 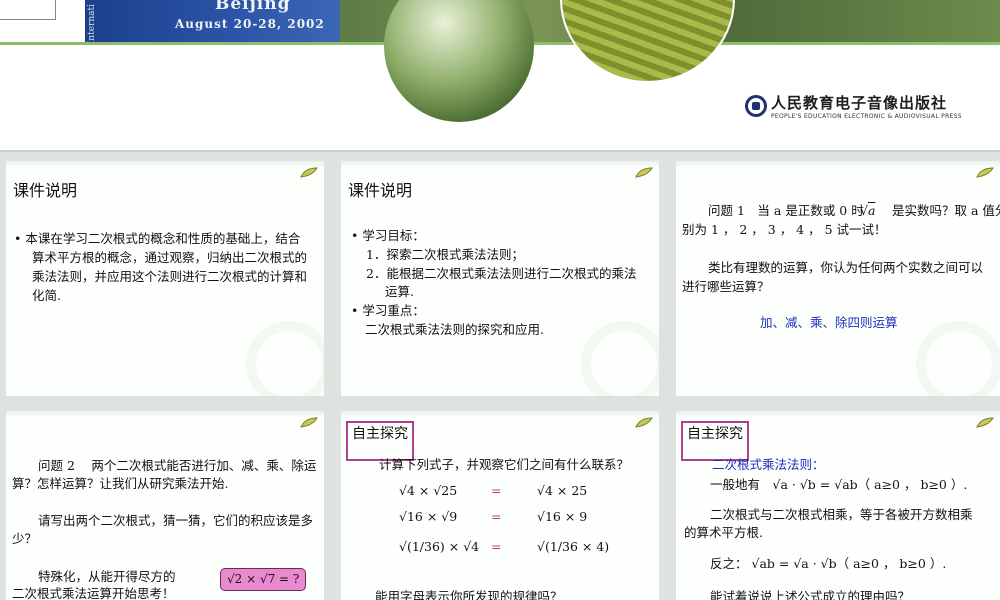 What do you see at coordinates (841, 514) in the screenshot?
I see `explain-line-1: 二次根式与二次根式相乘，等于各被开方数相乘` at bounding box center [841, 514].